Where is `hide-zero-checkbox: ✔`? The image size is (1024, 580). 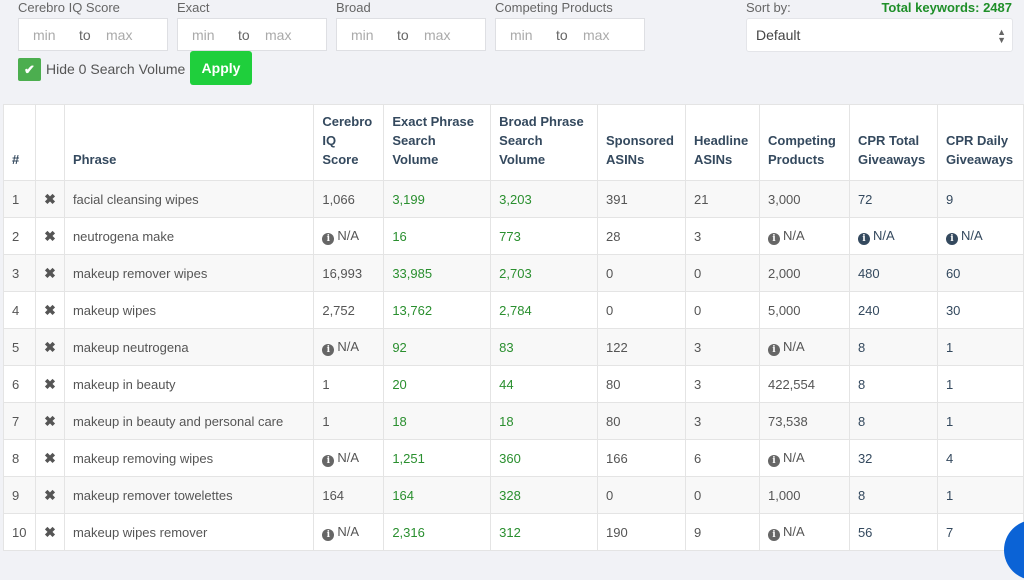
hide-zero-checkbox: ✔ is located at coordinates (29, 69).